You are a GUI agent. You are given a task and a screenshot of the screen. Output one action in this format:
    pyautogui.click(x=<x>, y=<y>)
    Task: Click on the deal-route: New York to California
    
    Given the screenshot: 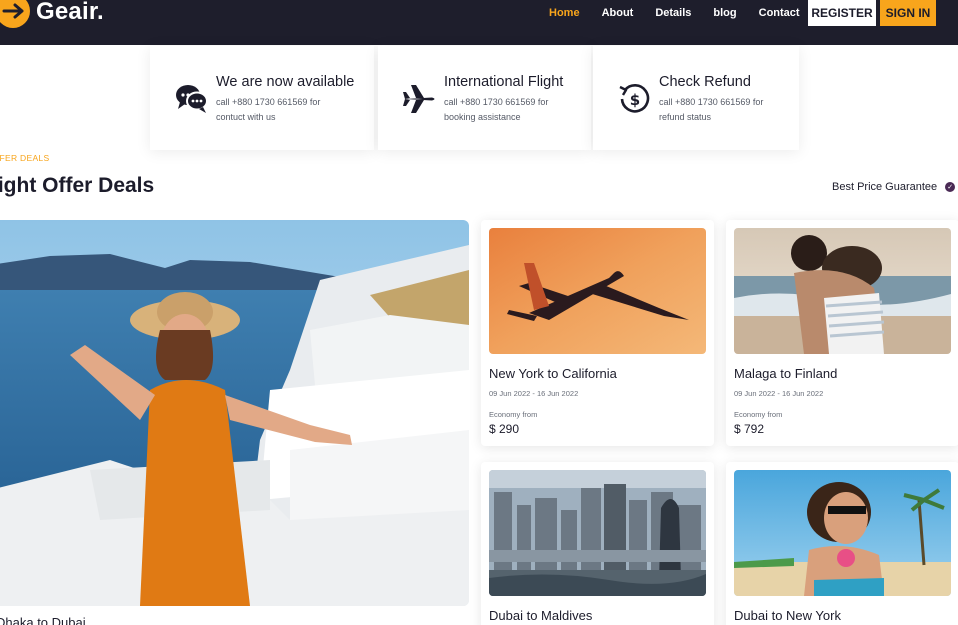 What is the action you would take?
    pyautogui.click(x=553, y=373)
    